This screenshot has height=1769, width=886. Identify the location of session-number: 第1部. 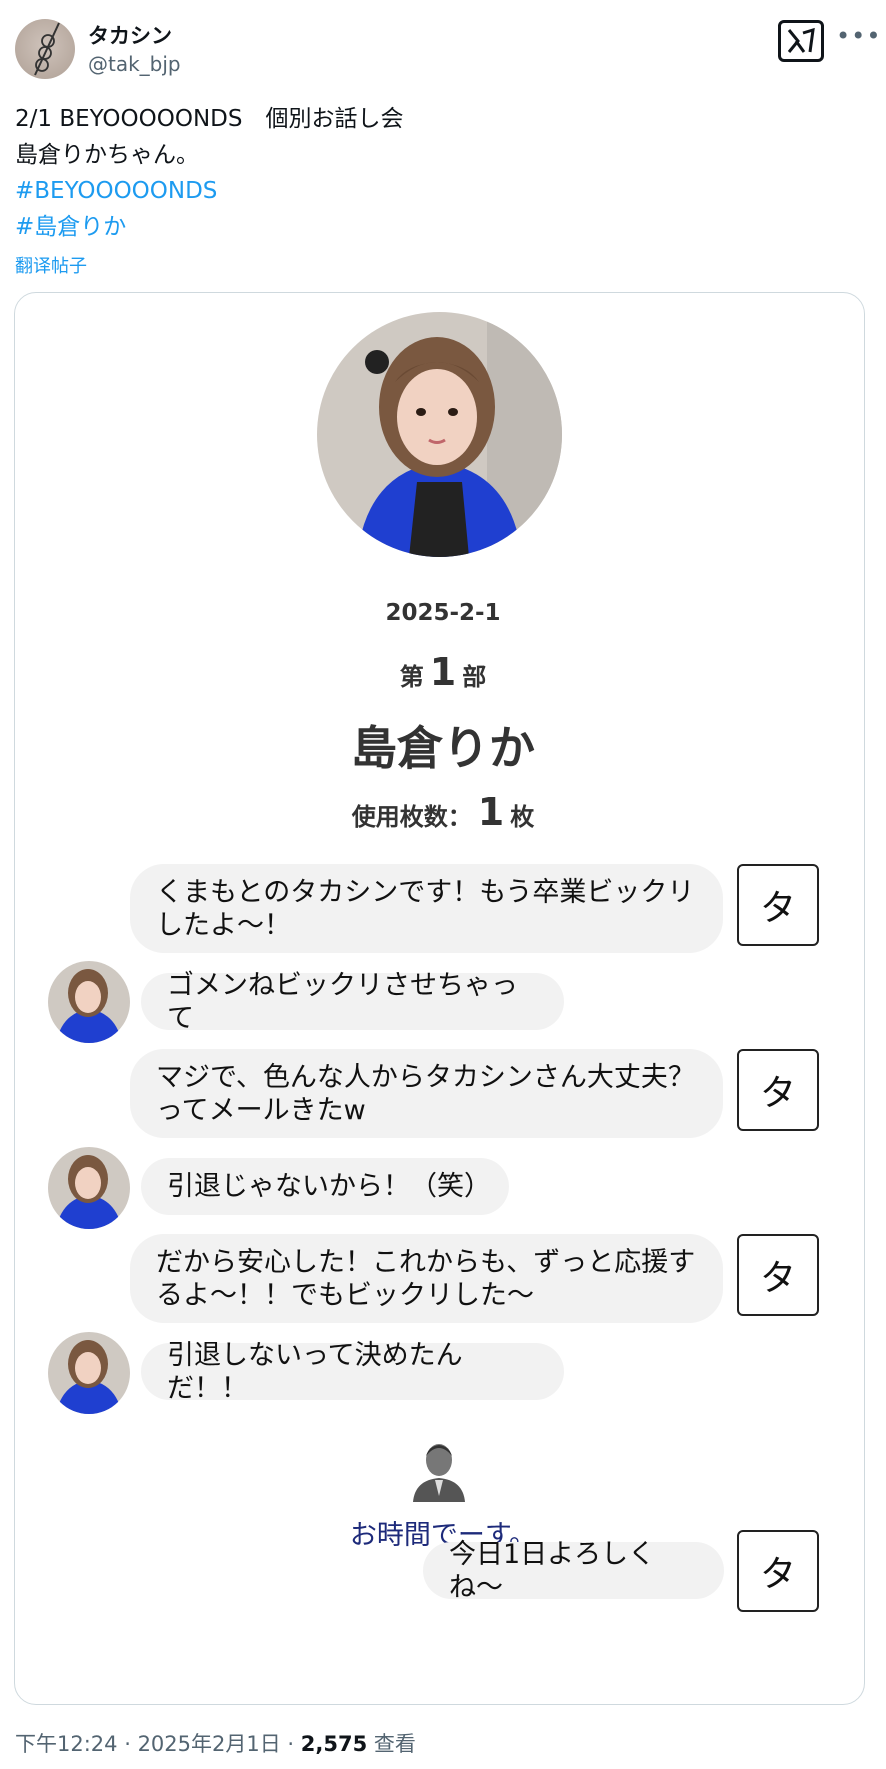
(443, 672).